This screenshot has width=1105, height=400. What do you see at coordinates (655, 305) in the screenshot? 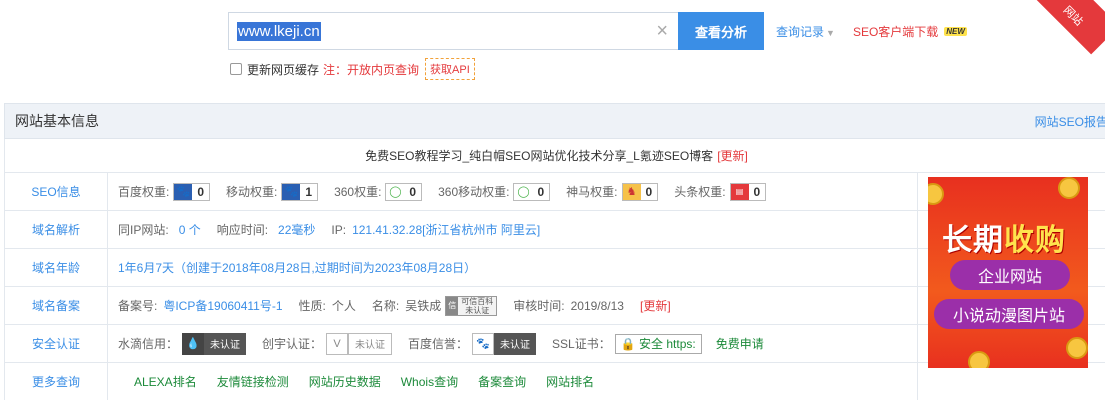
I see `icp-update-link: [更新]` at bounding box center [655, 305].